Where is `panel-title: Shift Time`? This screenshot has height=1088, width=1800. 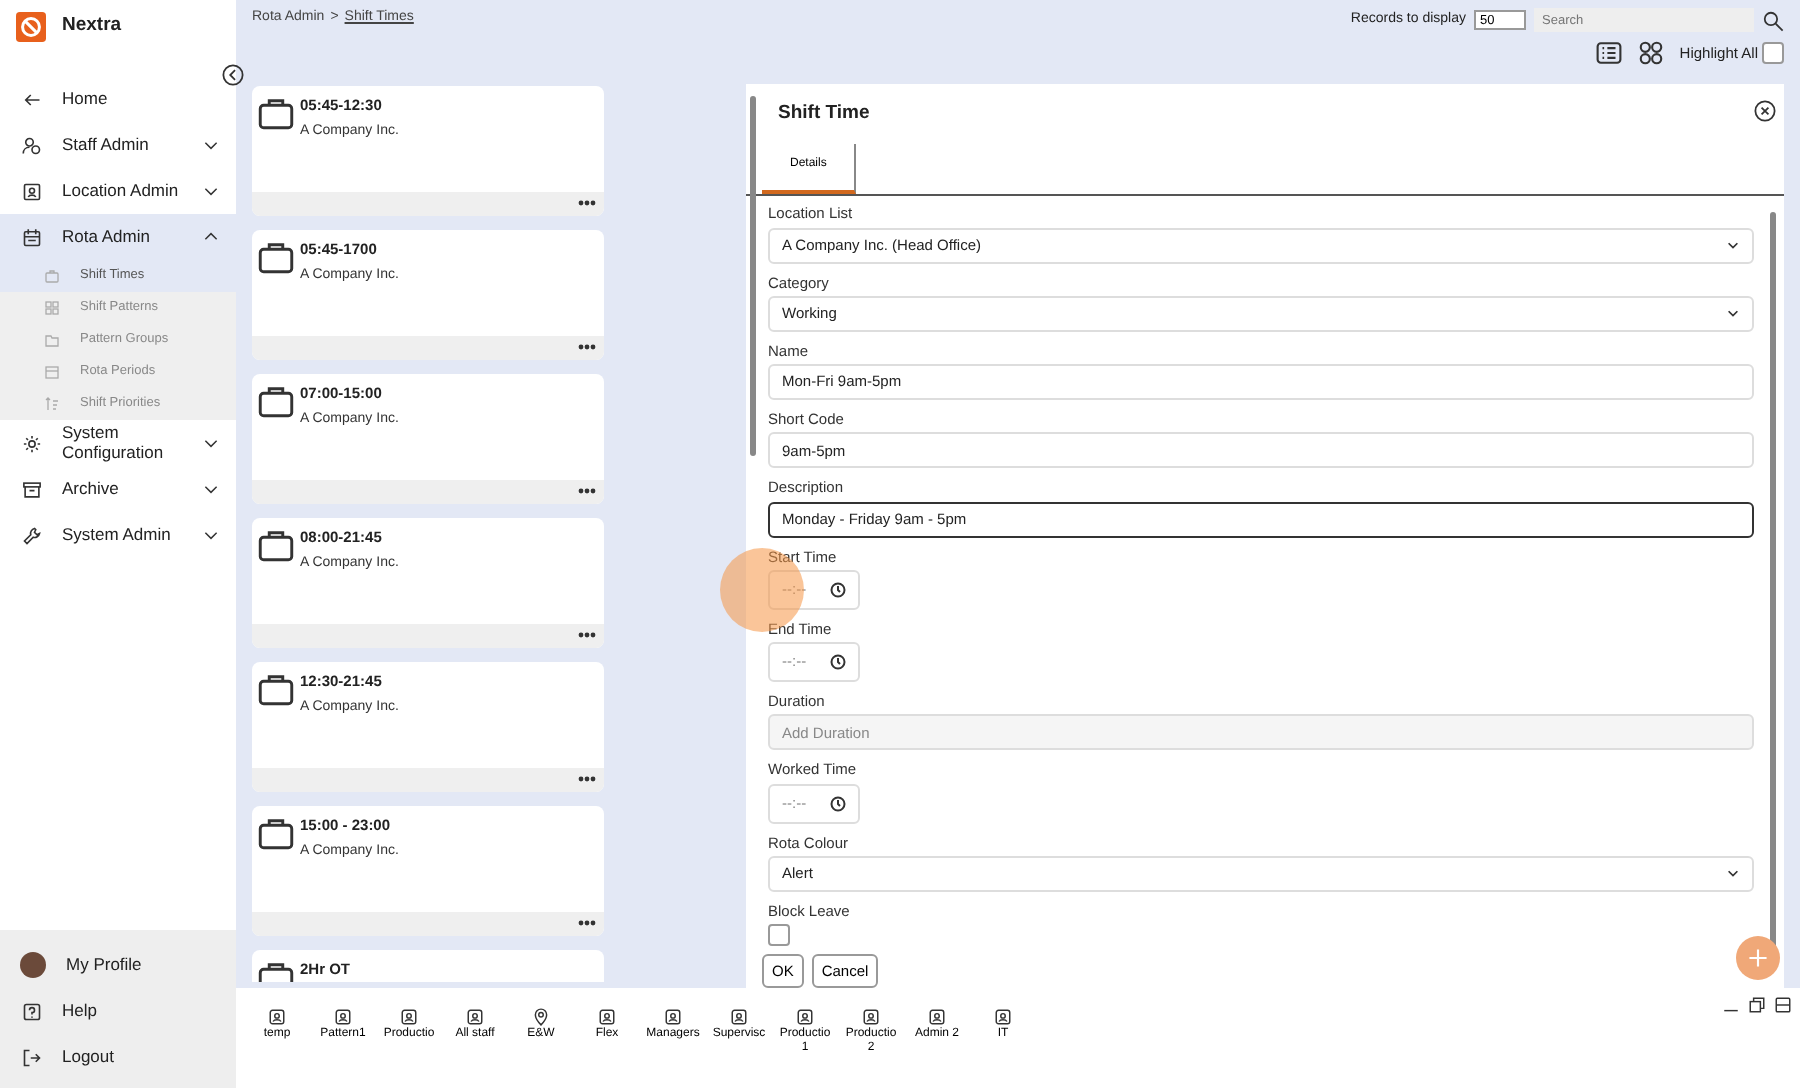 panel-title: Shift Time is located at coordinates (824, 114).